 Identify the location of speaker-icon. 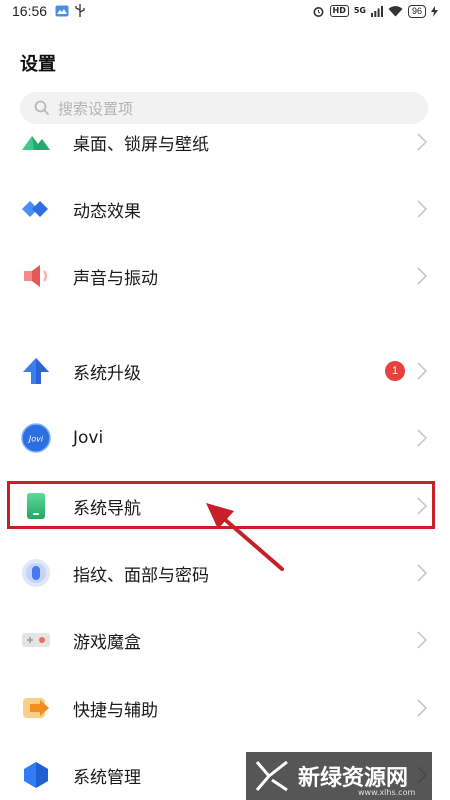
(36, 276).